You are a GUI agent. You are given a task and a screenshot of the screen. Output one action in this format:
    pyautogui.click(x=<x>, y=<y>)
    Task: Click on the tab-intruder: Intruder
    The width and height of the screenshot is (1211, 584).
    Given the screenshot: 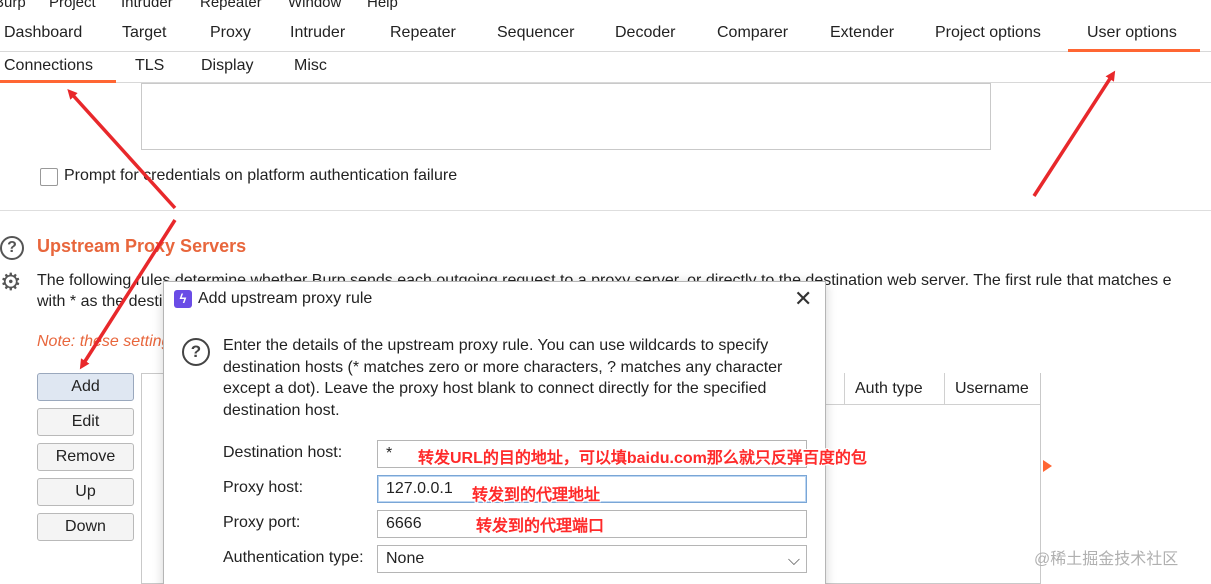 What is the action you would take?
    pyautogui.click(x=317, y=33)
    